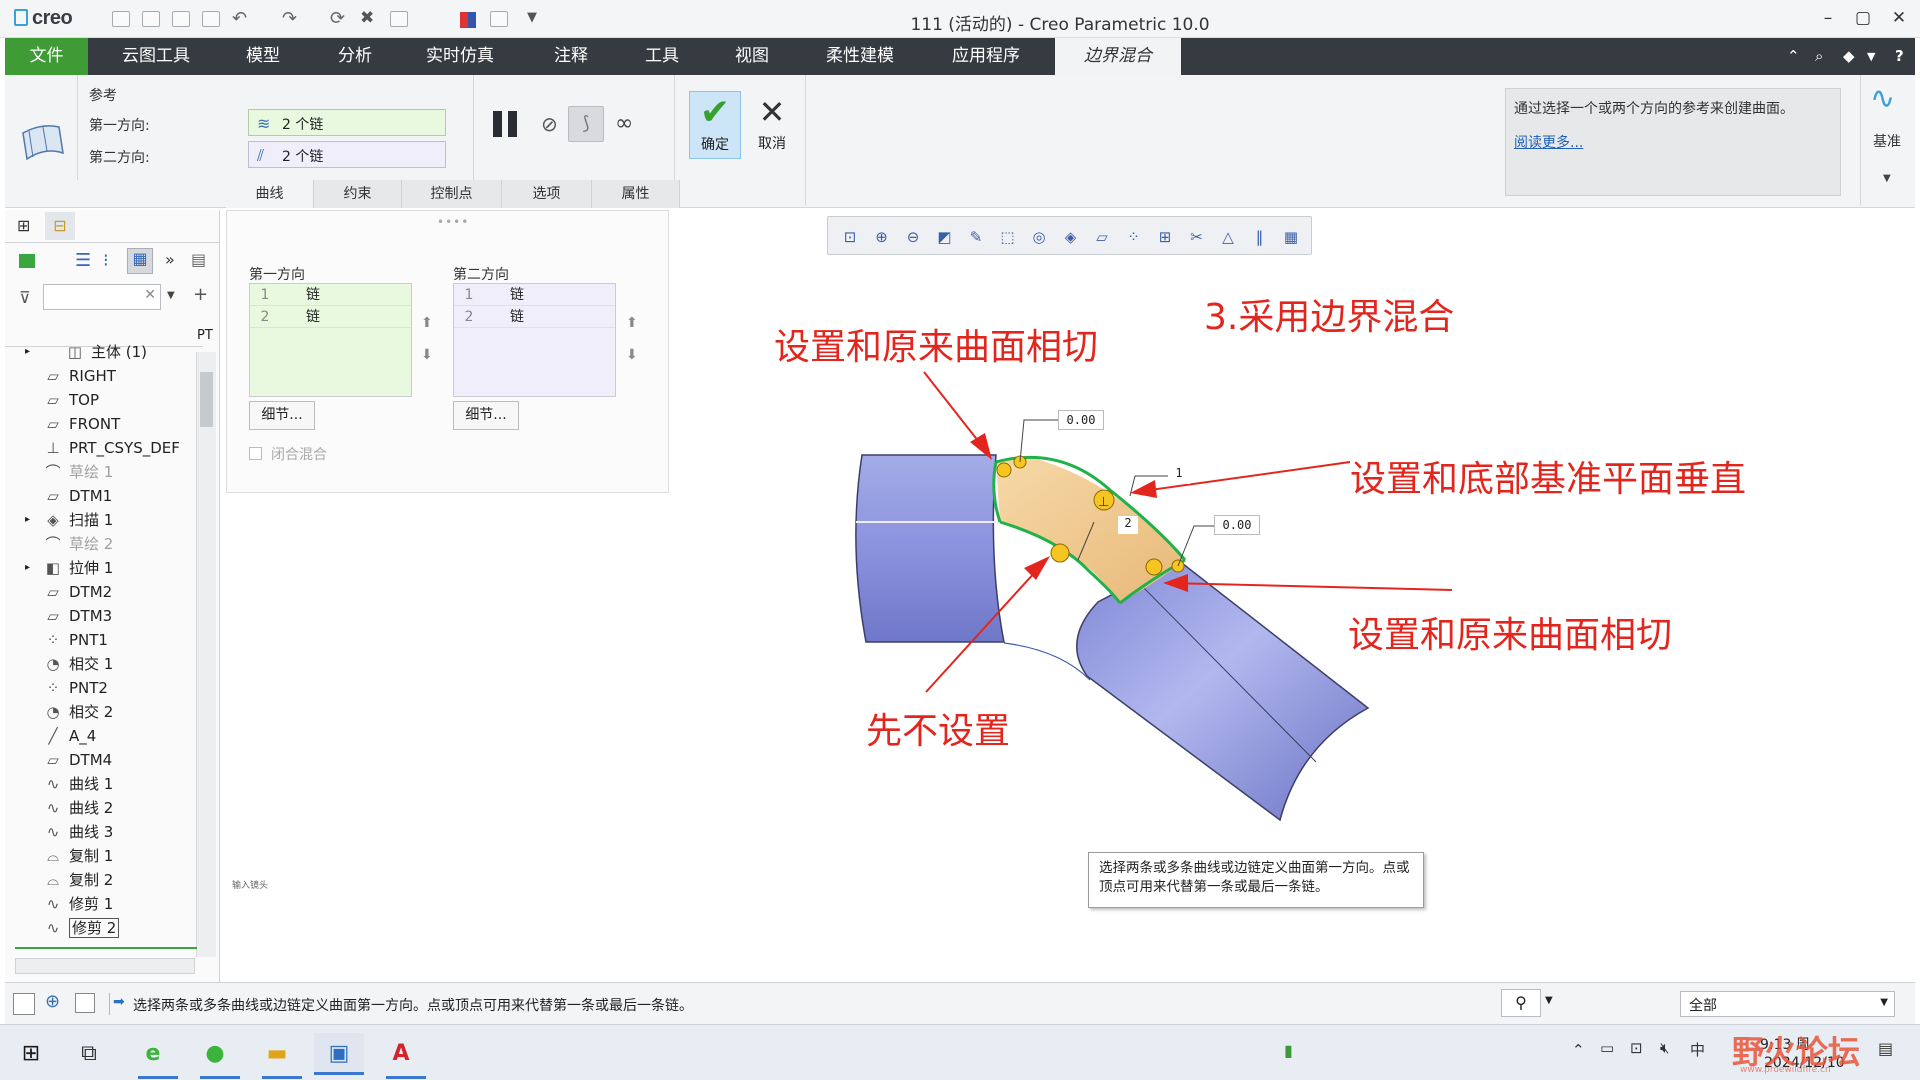 The height and width of the screenshot is (1080, 1920). I want to click on windows-start-icon: ⊞, so click(31, 1054).